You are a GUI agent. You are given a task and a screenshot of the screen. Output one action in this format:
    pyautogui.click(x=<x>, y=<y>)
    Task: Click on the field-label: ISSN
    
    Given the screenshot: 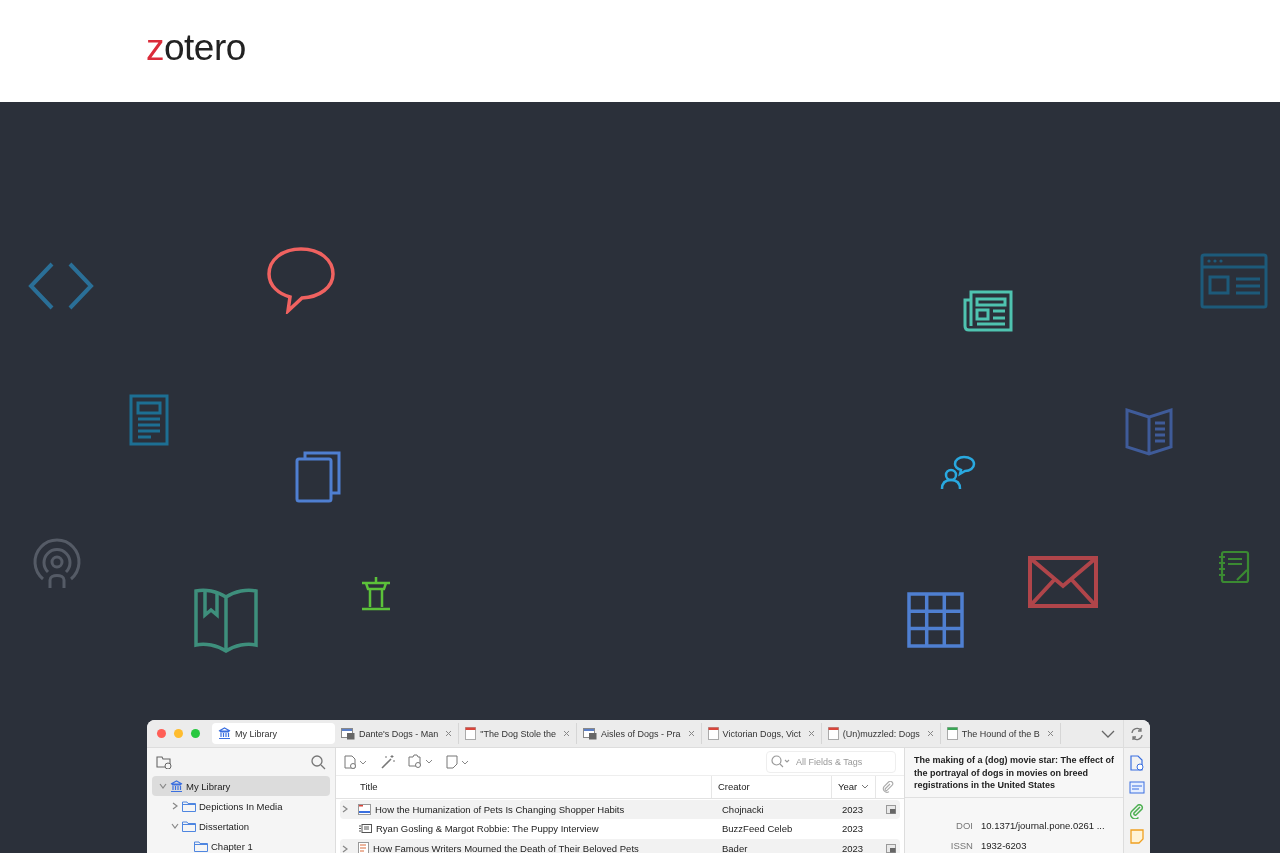 What is the action you would take?
    pyautogui.click(x=961, y=845)
    